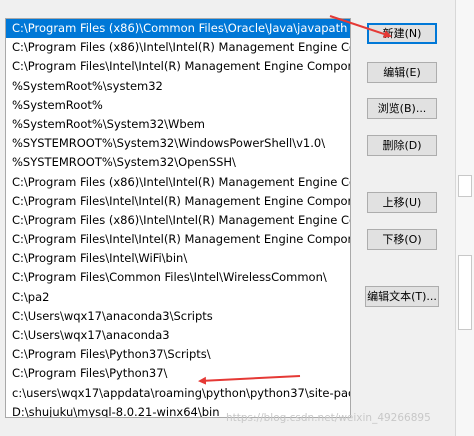  What do you see at coordinates (402, 239) in the screenshot?
I see `move-down-button: 下移(O)` at bounding box center [402, 239].